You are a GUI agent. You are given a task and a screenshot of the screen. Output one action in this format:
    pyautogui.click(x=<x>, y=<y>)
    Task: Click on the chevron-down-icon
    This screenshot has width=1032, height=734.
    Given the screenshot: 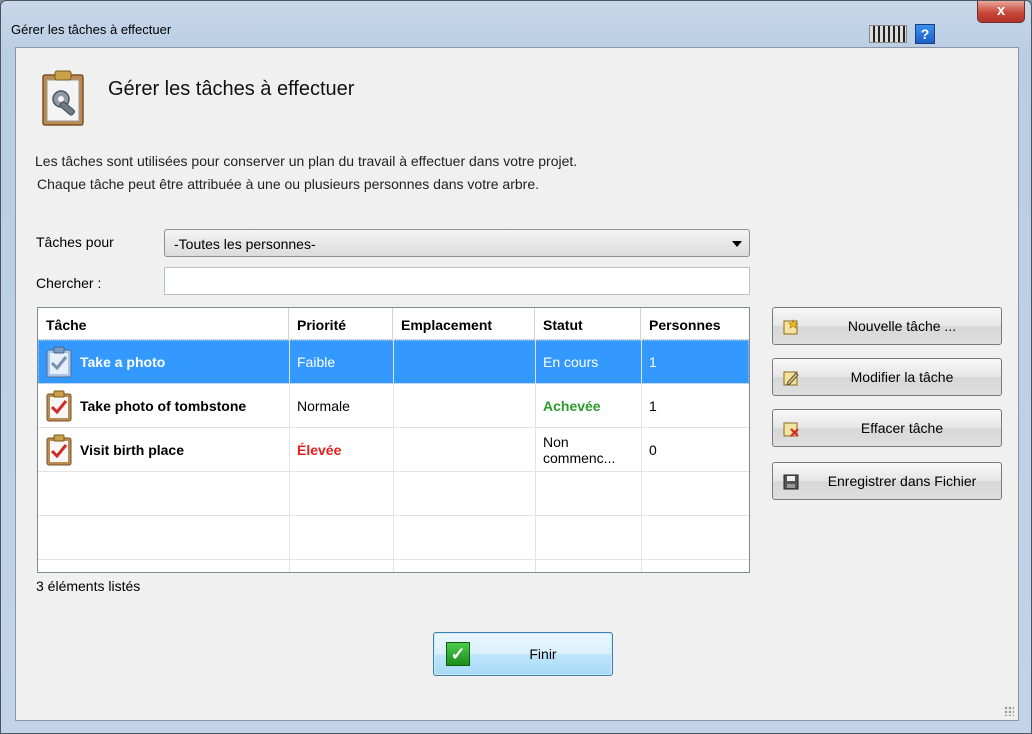 What is the action you would take?
    pyautogui.click(x=737, y=244)
    